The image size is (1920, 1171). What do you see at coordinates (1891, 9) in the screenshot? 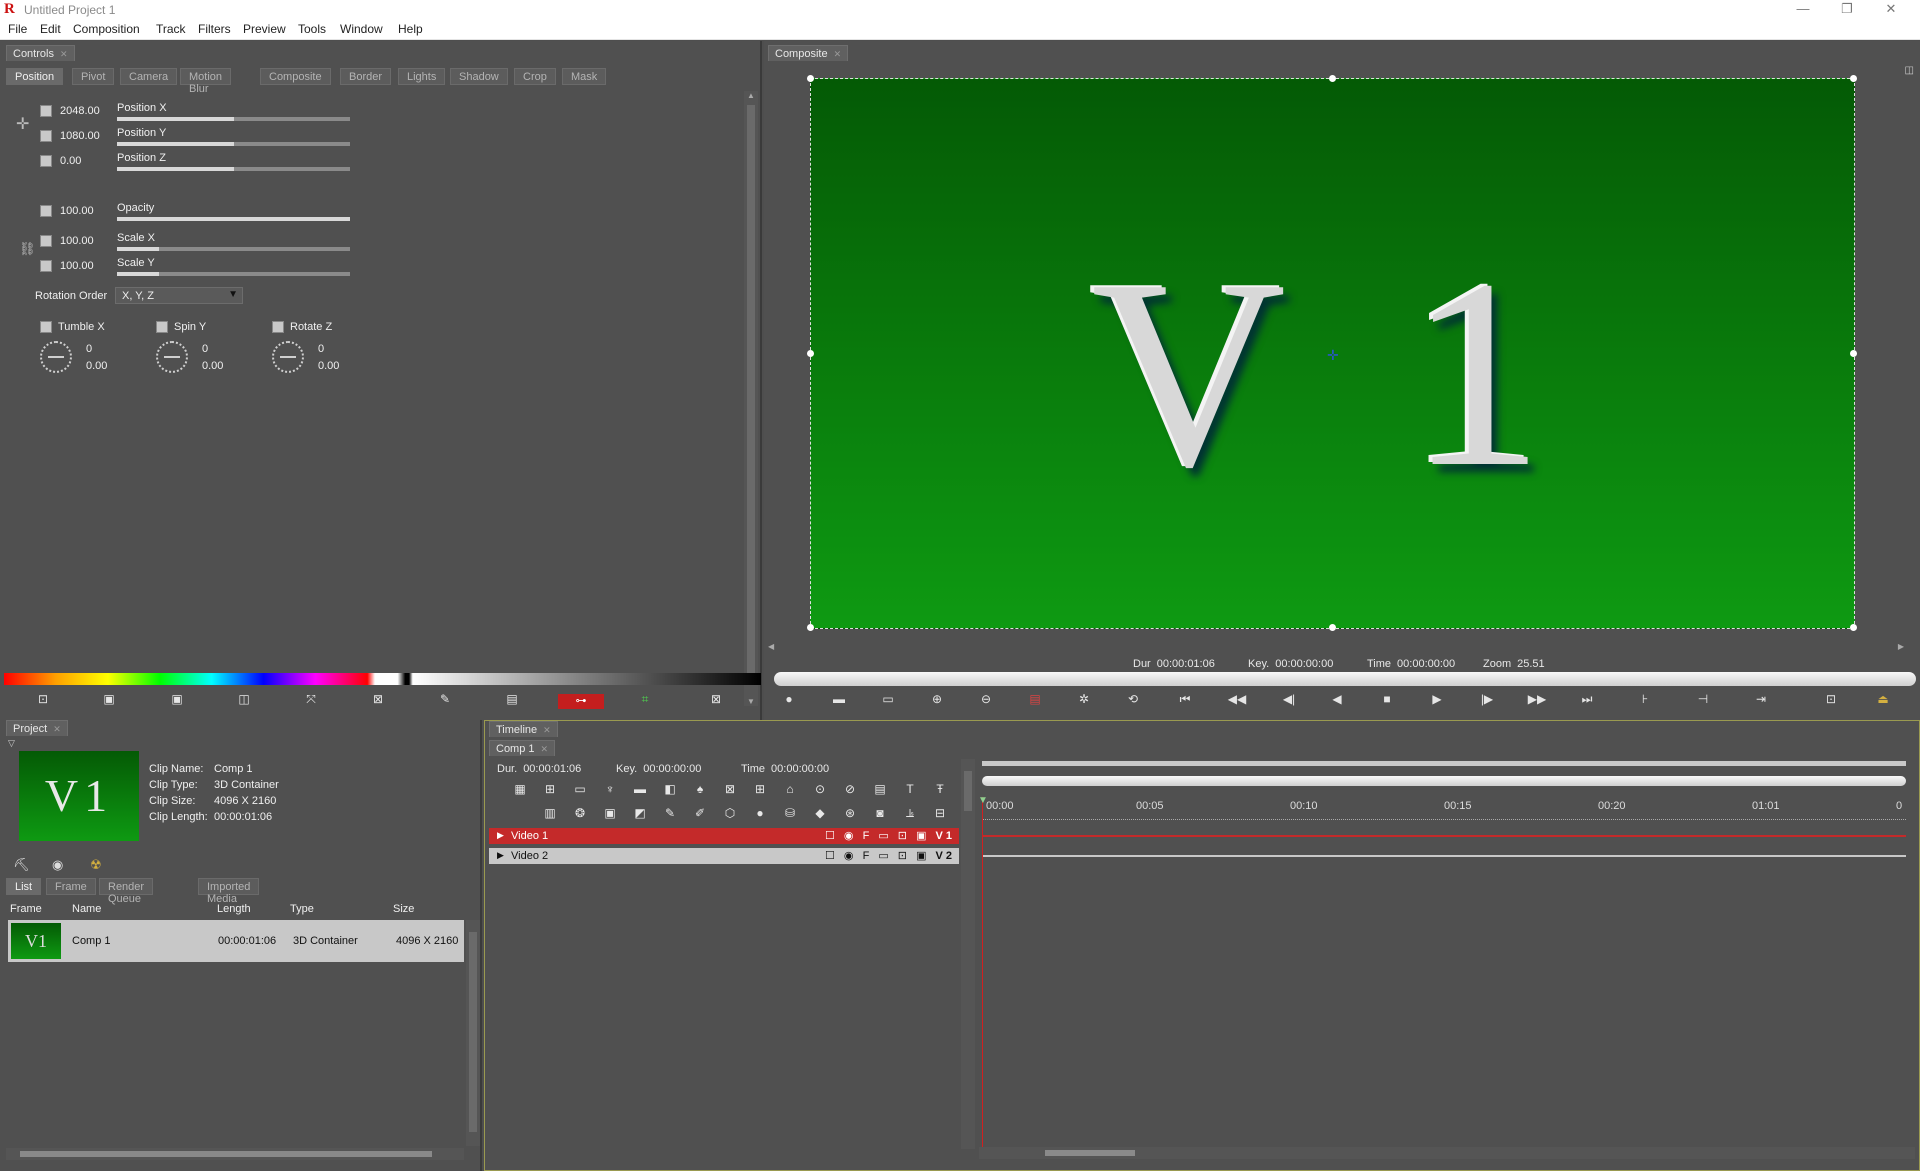
I see `close-button: ✕` at bounding box center [1891, 9].